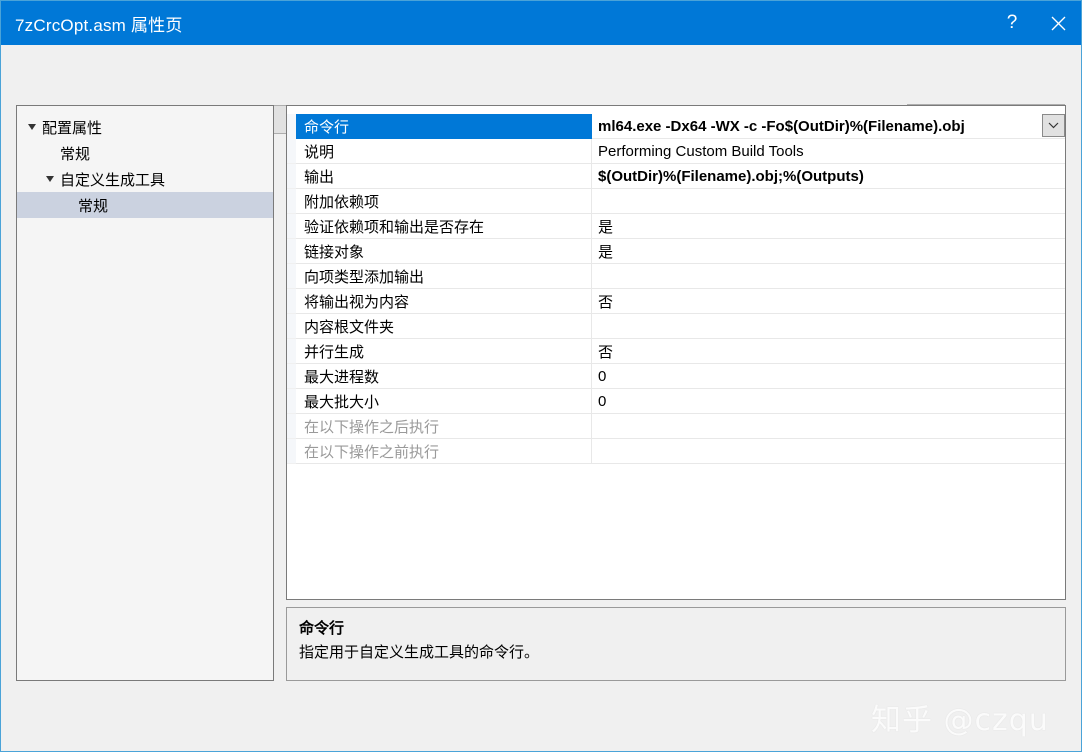 This screenshot has height=752, width=1082. Describe the element at coordinates (444, 251) in the screenshot. I see `property-name-cell: 链接对象` at that location.